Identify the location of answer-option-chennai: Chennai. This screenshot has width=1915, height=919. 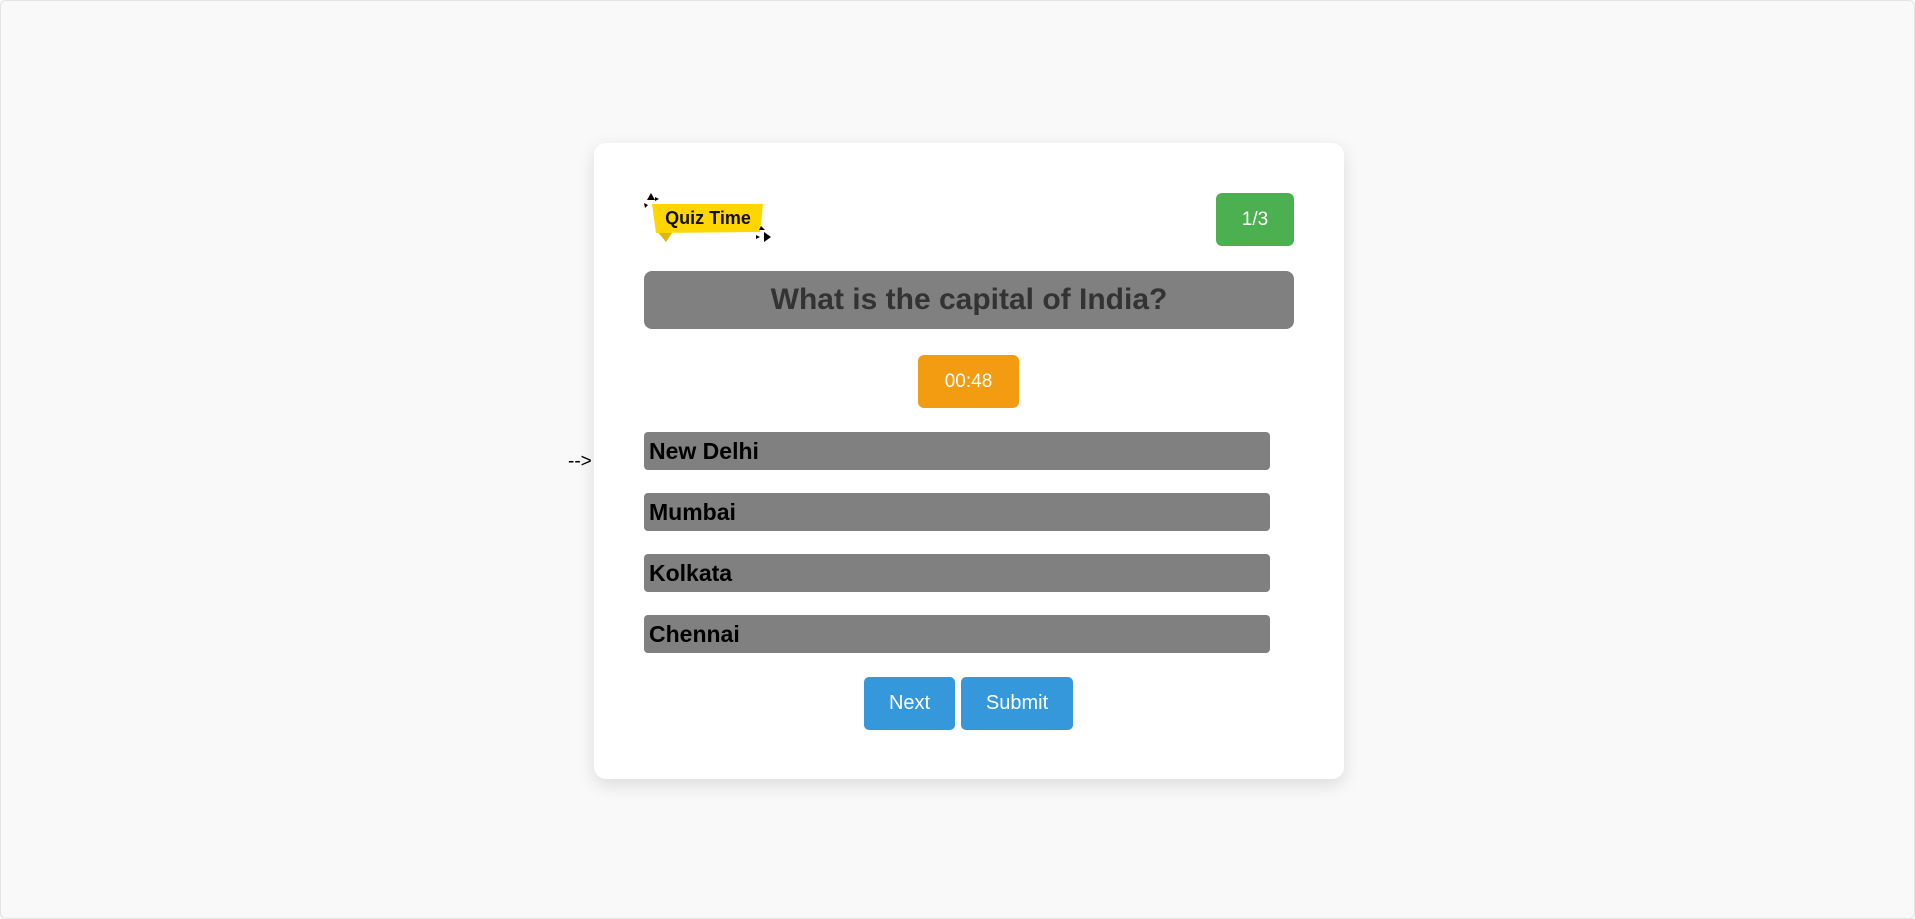
(957, 634).